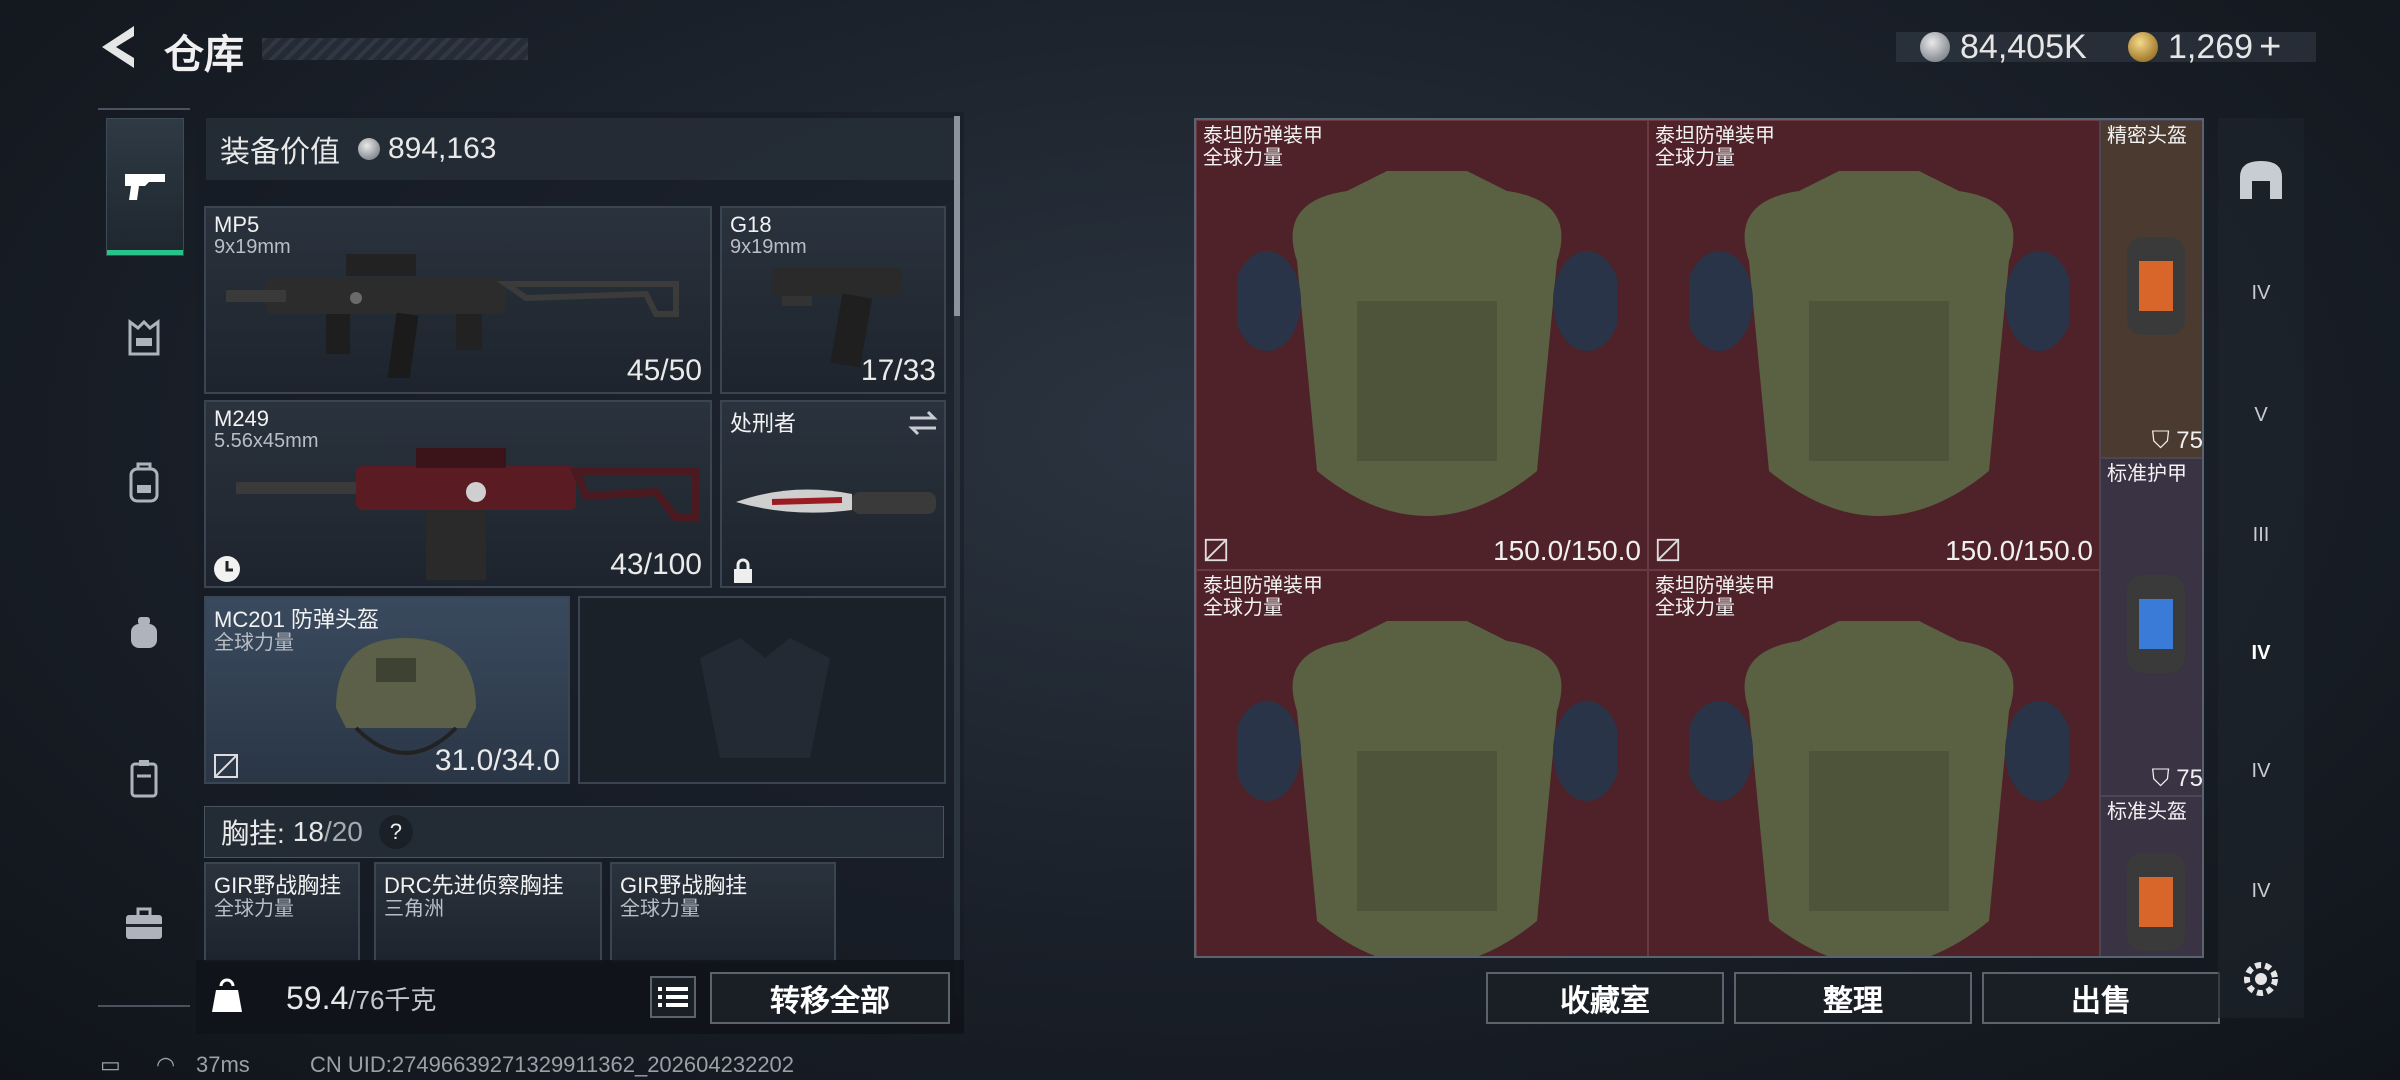 The height and width of the screenshot is (1080, 2400). What do you see at coordinates (204, 55) in the screenshot?
I see `page-title: 仓库` at bounding box center [204, 55].